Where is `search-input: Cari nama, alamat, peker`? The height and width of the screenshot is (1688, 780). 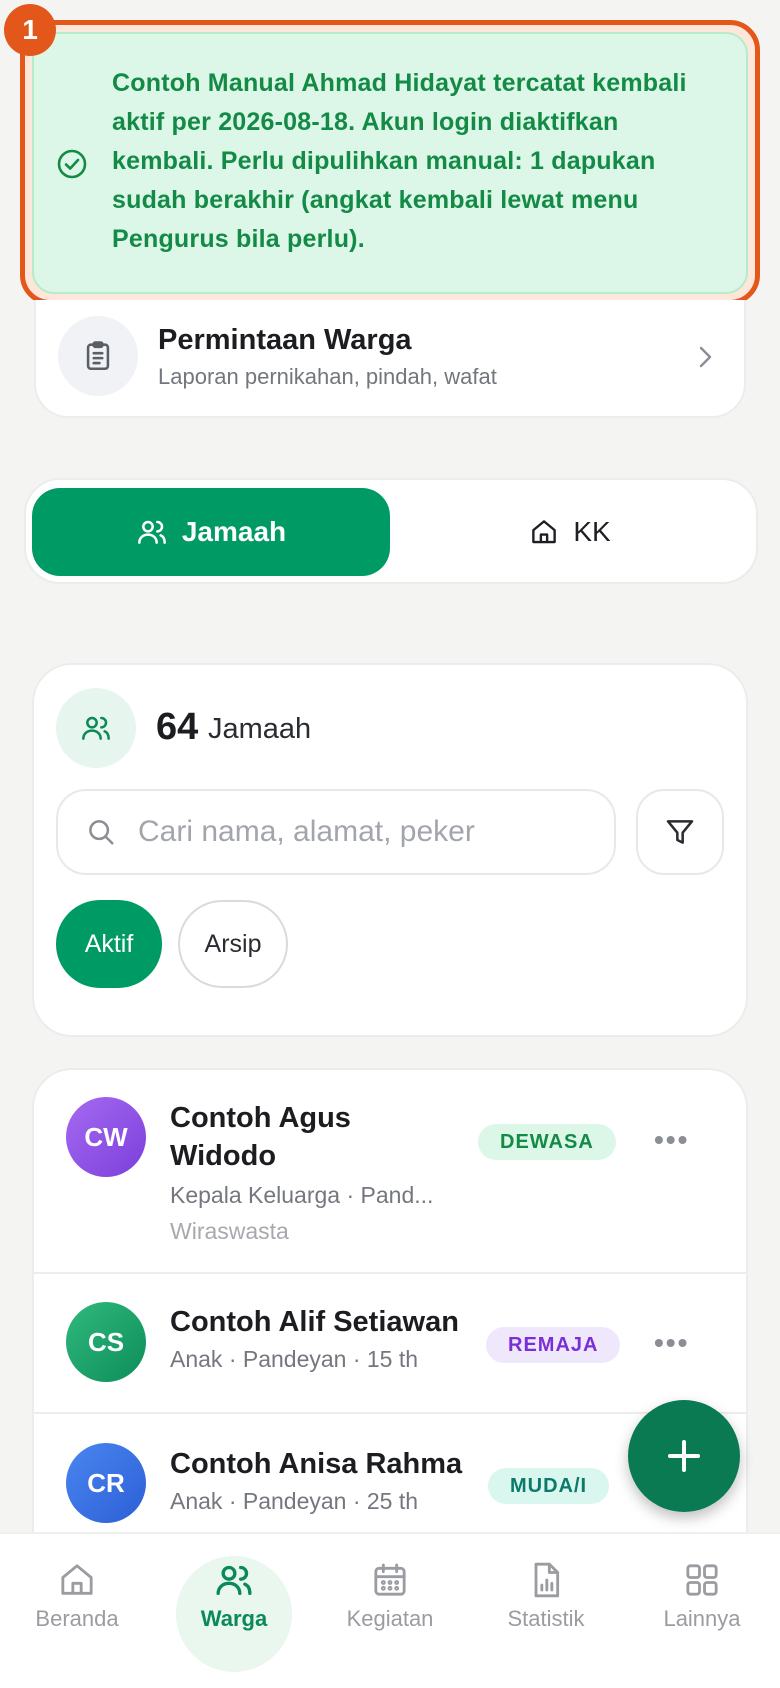
search-input: Cari nama, alamat, peker is located at coordinates (336, 832).